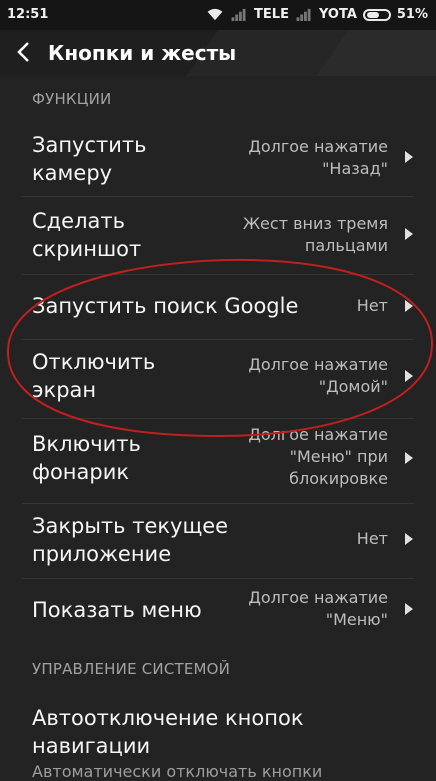  Describe the element at coordinates (142, 53) in the screenshot. I see `page-title: Кнопки и жесты` at that location.